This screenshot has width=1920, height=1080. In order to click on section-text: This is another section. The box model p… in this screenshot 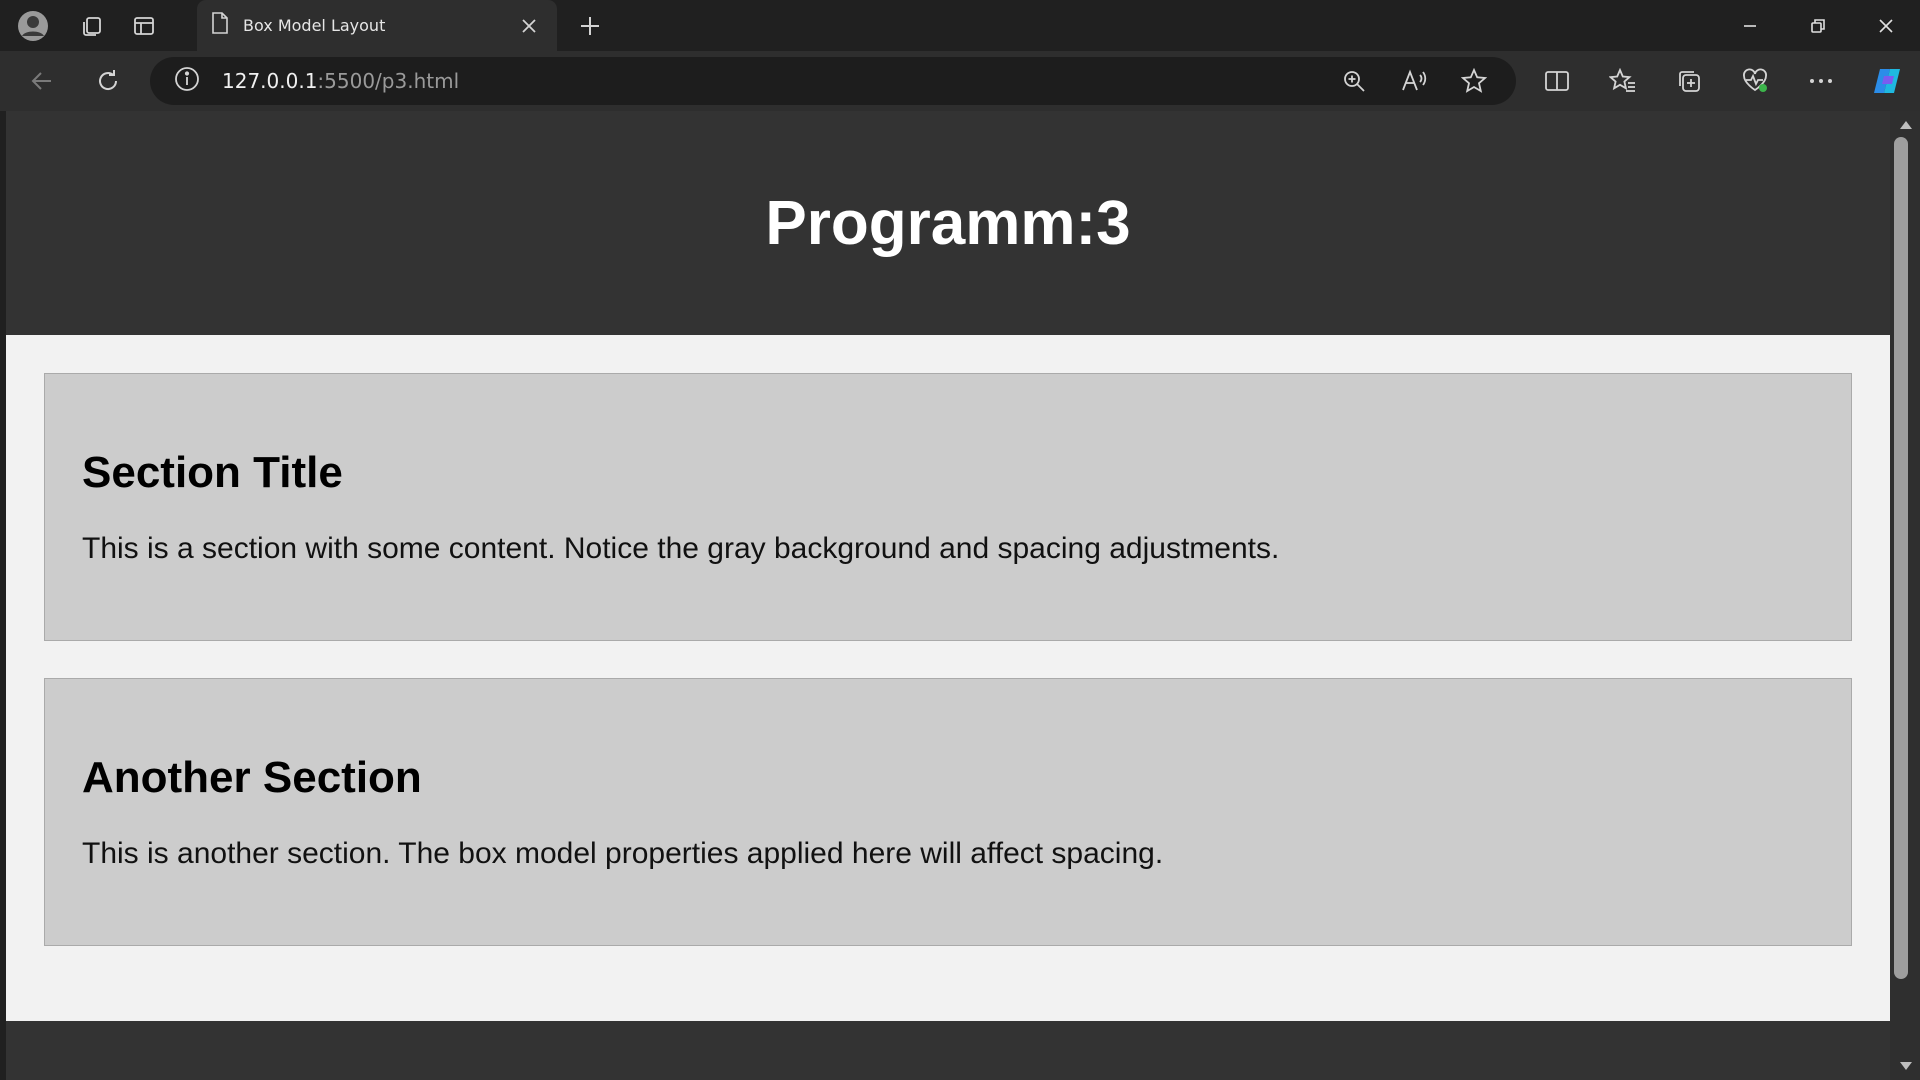, I will do `click(623, 853)`.